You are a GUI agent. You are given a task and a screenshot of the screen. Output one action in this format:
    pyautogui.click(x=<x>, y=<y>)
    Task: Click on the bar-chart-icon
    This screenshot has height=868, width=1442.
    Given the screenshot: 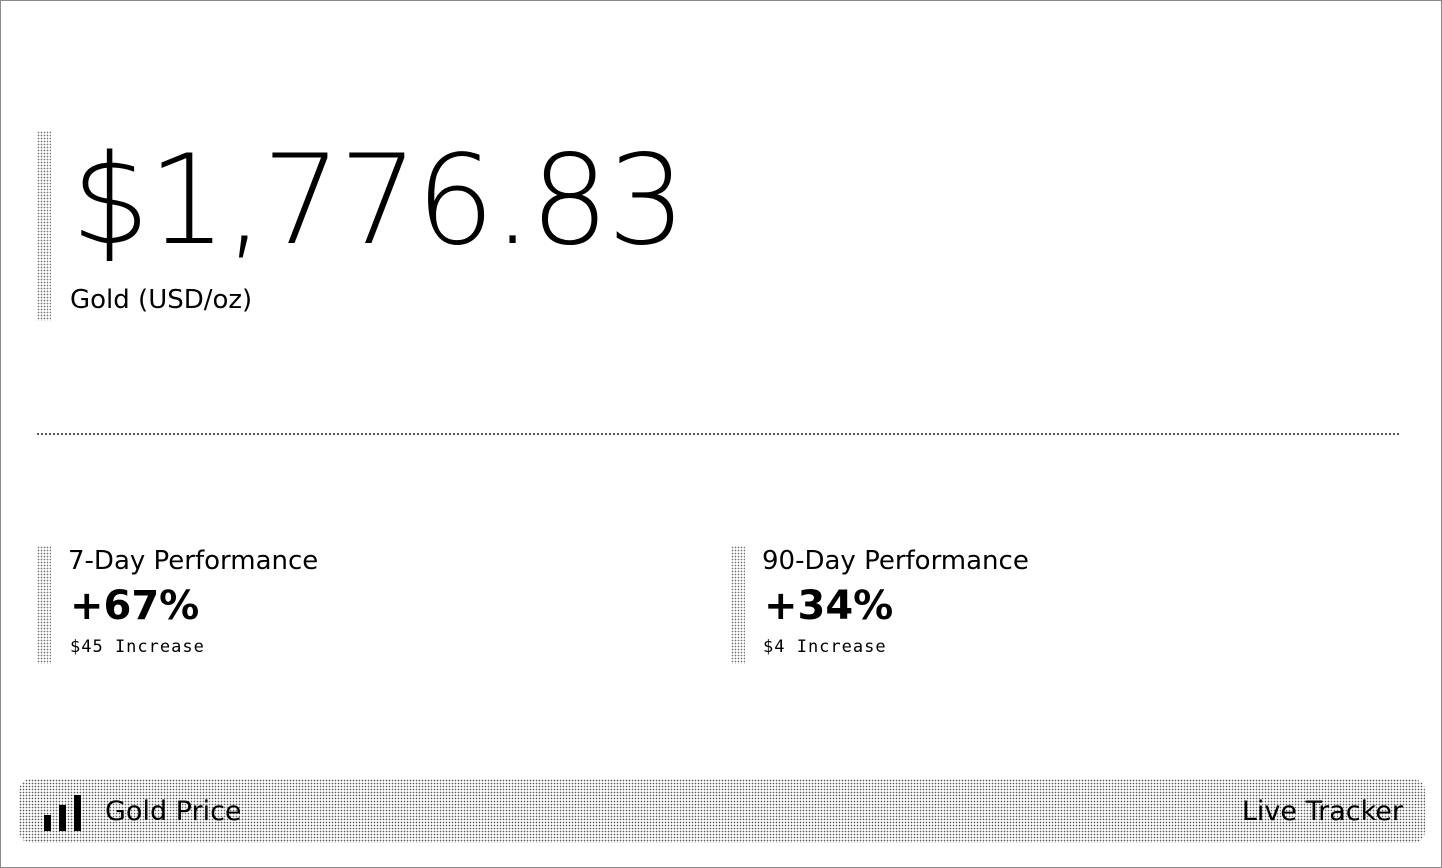 What is the action you would take?
    pyautogui.click(x=62, y=813)
    